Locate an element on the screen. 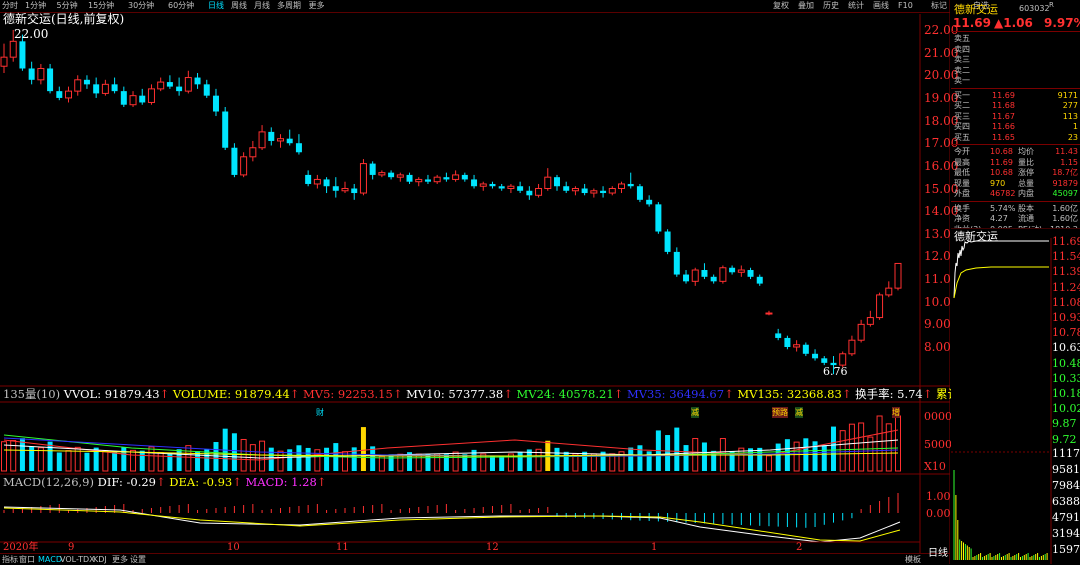 The image size is (1080, 565). tab-indicators: 指标 is located at coordinates (10, 559).